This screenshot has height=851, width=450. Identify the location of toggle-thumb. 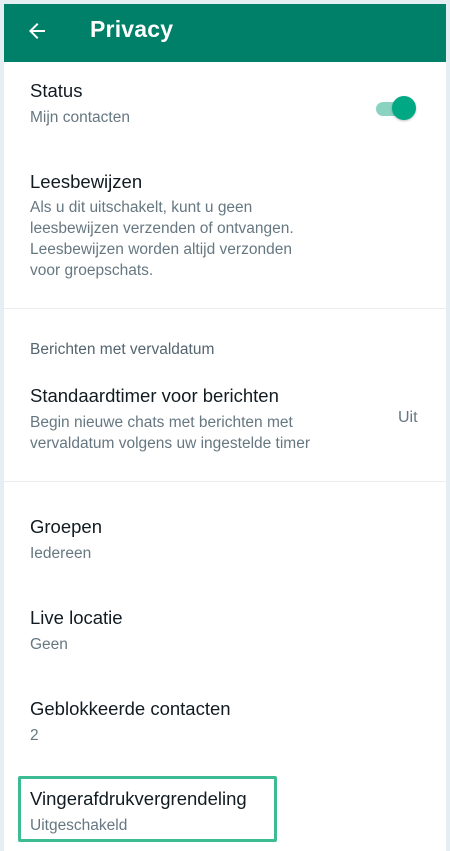
(404, 108).